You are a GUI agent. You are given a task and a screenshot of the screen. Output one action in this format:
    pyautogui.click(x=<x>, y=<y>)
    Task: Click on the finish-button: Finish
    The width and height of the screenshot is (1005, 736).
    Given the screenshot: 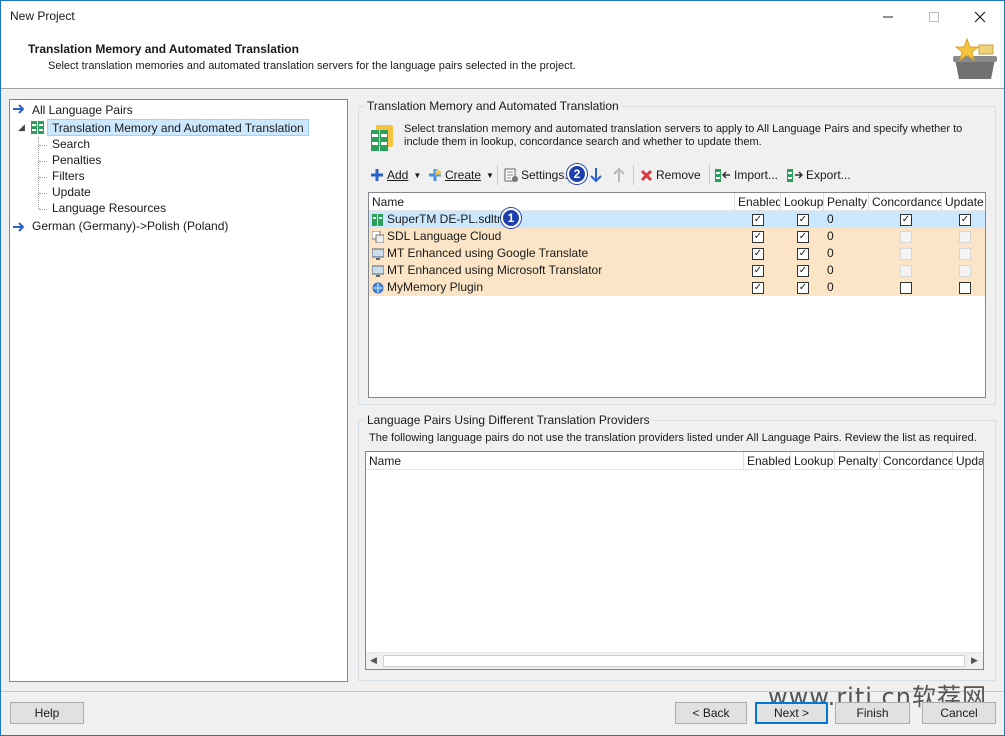 What is the action you would take?
    pyautogui.click(x=872, y=713)
    